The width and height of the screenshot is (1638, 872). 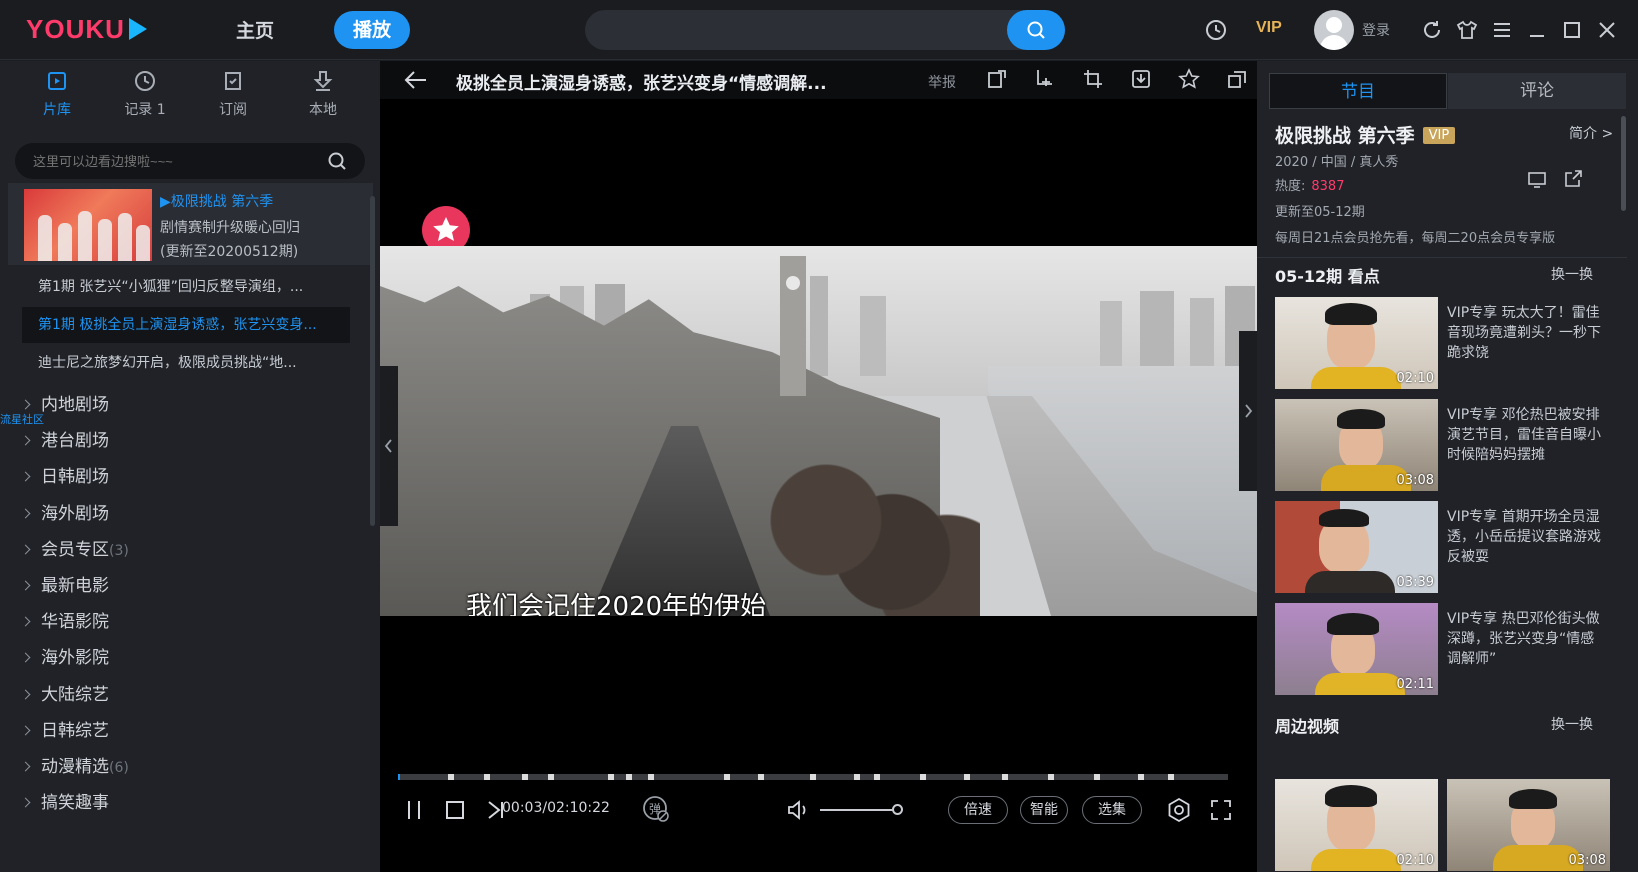 I want to click on tab-local: 本地, so click(x=323, y=94).